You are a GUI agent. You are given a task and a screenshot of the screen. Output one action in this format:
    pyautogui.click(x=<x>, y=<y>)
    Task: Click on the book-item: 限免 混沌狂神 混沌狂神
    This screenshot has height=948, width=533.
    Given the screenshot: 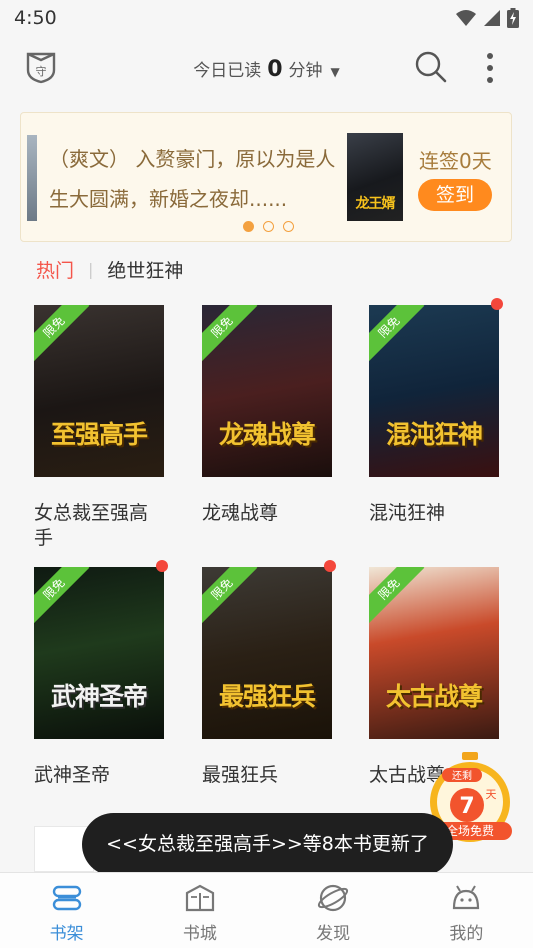 What is the action you would take?
    pyautogui.click(x=434, y=415)
    